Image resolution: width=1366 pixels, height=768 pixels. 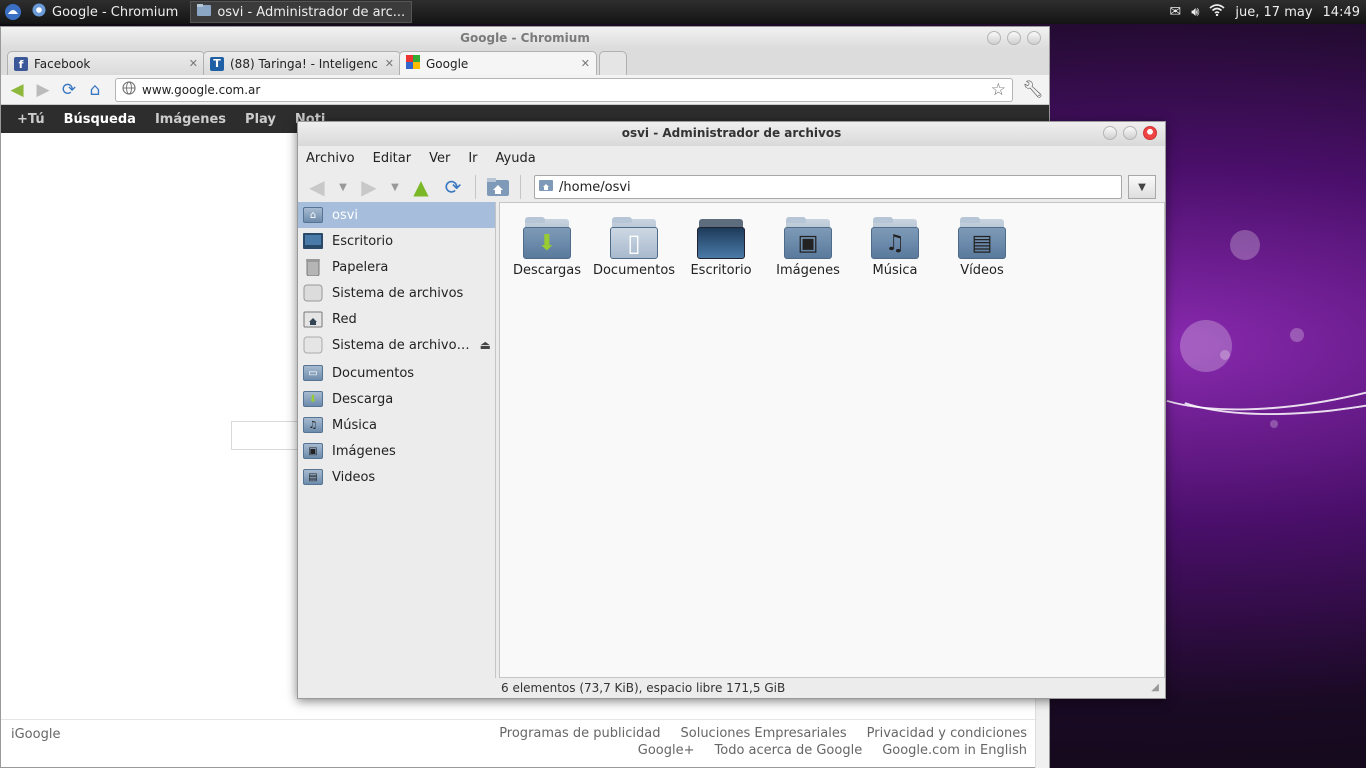 What do you see at coordinates (260, 119) in the screenshot?
I see `gbar-item: Play` at bounding box center [260, 119].